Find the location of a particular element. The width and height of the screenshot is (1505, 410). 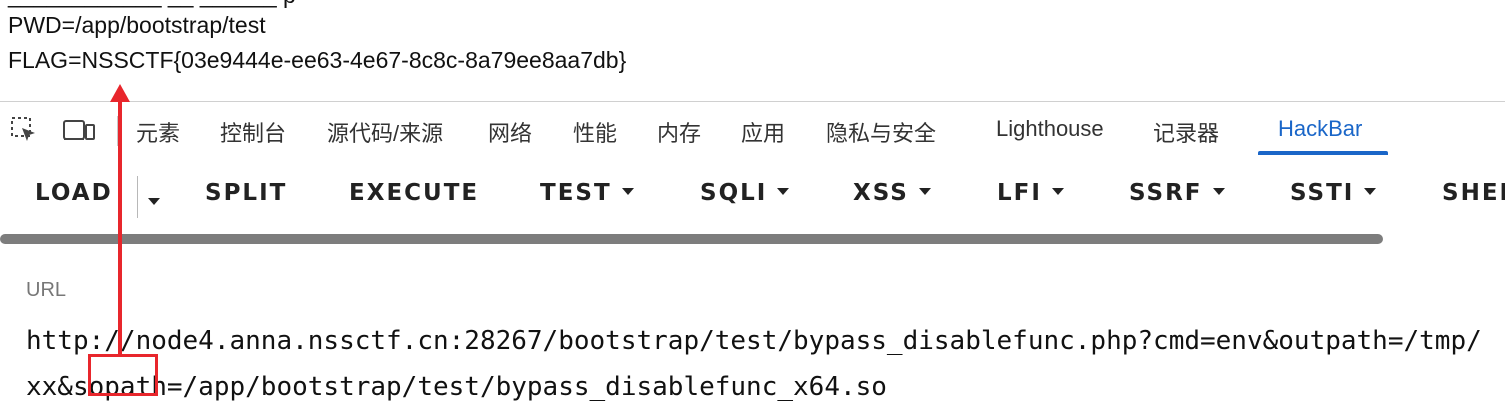

ssrf-menu-button: SSRF is located at coordinates (1177, 193).